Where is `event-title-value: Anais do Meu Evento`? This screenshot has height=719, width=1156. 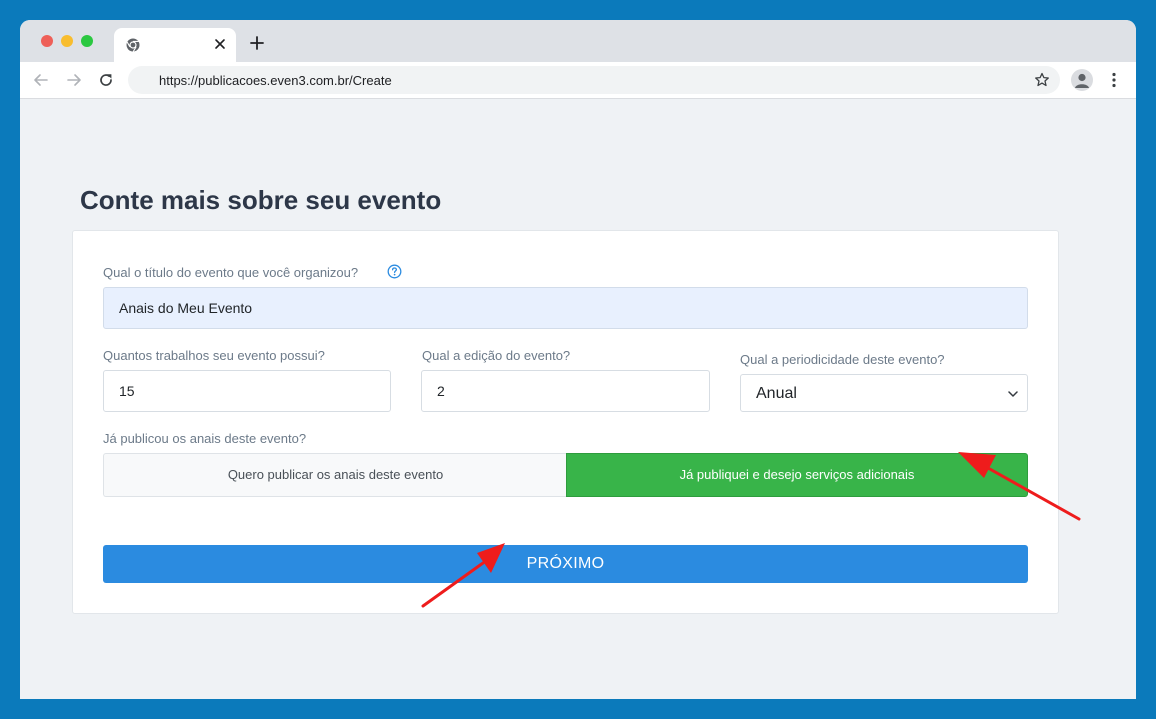
event-title-value: Anais do Meu Evento is located at coordinates (186, 308).